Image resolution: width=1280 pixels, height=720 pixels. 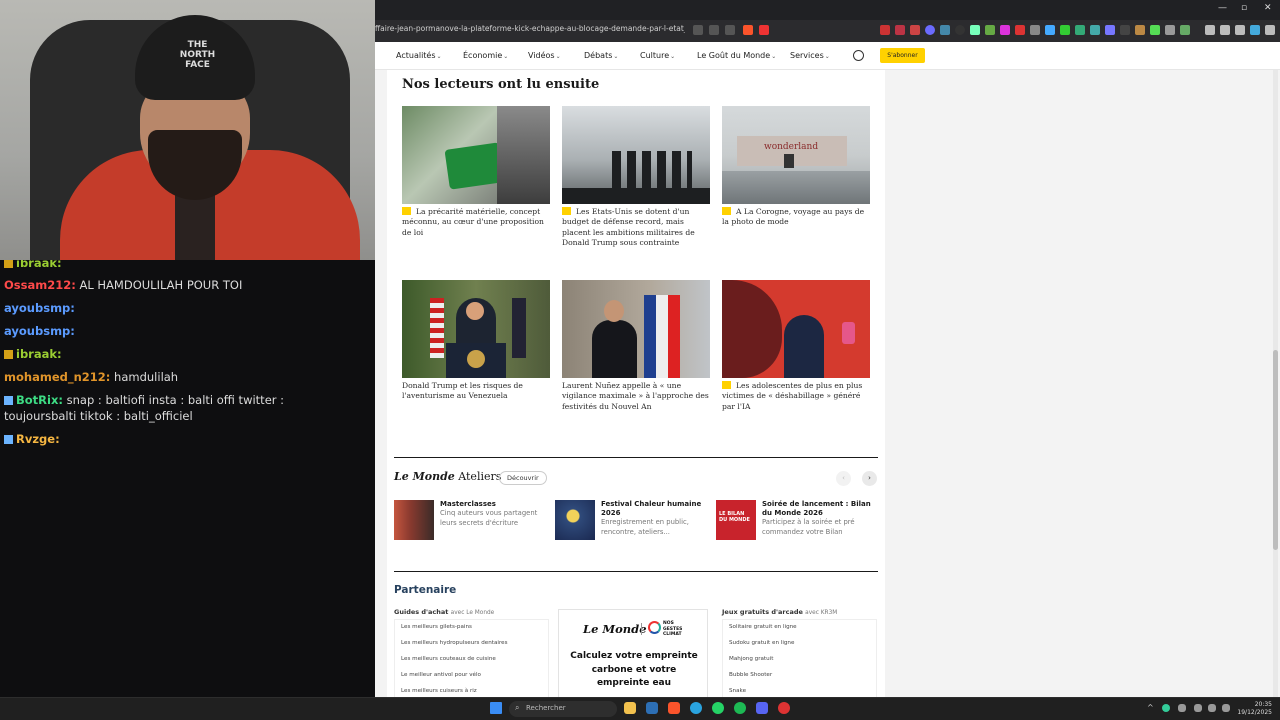 I want to click on carousel-prev-button: ‹, so click(x=843, y=478).